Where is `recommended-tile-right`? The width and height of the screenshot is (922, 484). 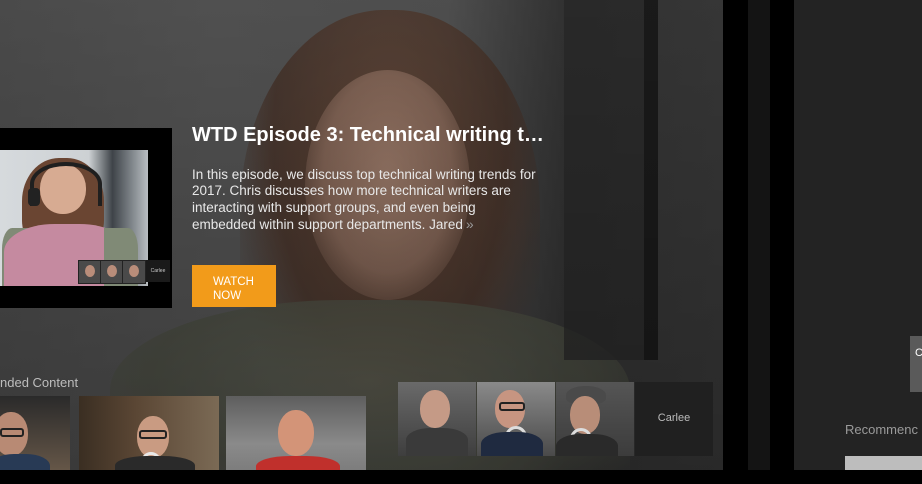 recommended-tile-right is located at coordinates (883, 463).